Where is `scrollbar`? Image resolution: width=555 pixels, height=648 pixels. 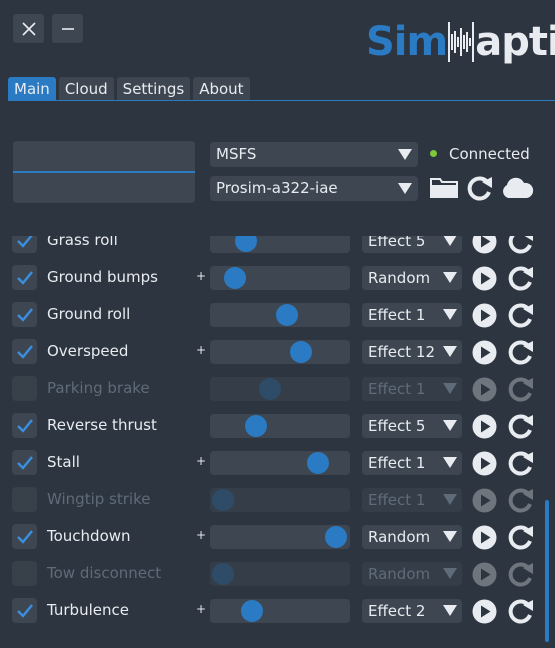
scrollbar is located at coordinates (547, 571).